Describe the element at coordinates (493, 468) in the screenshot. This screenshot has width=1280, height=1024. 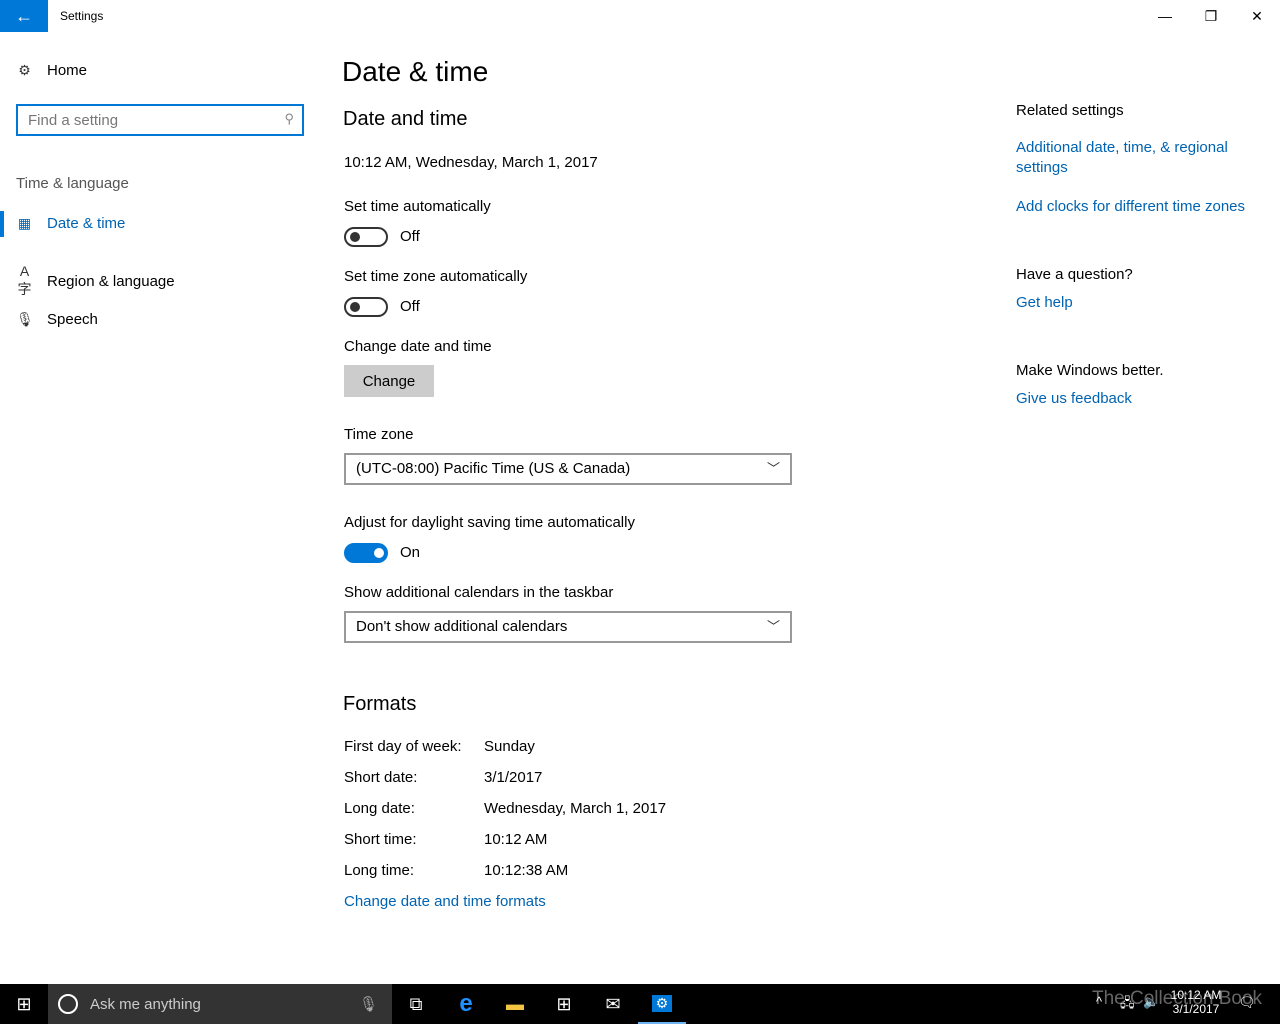
I see `time-zone-value: (UTC-08:00) Pacific Time (US & Canada)` at that location.